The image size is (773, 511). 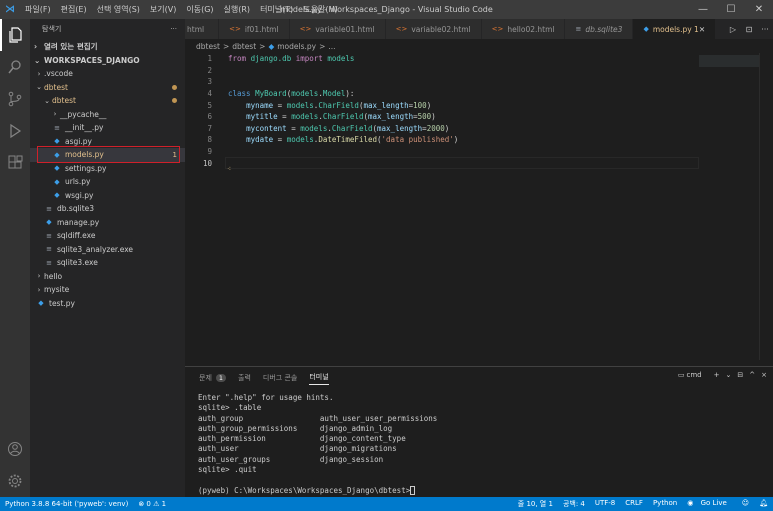 I want to click on cursor-position: 줄 10, 열 1, so click(x=535, y=504).